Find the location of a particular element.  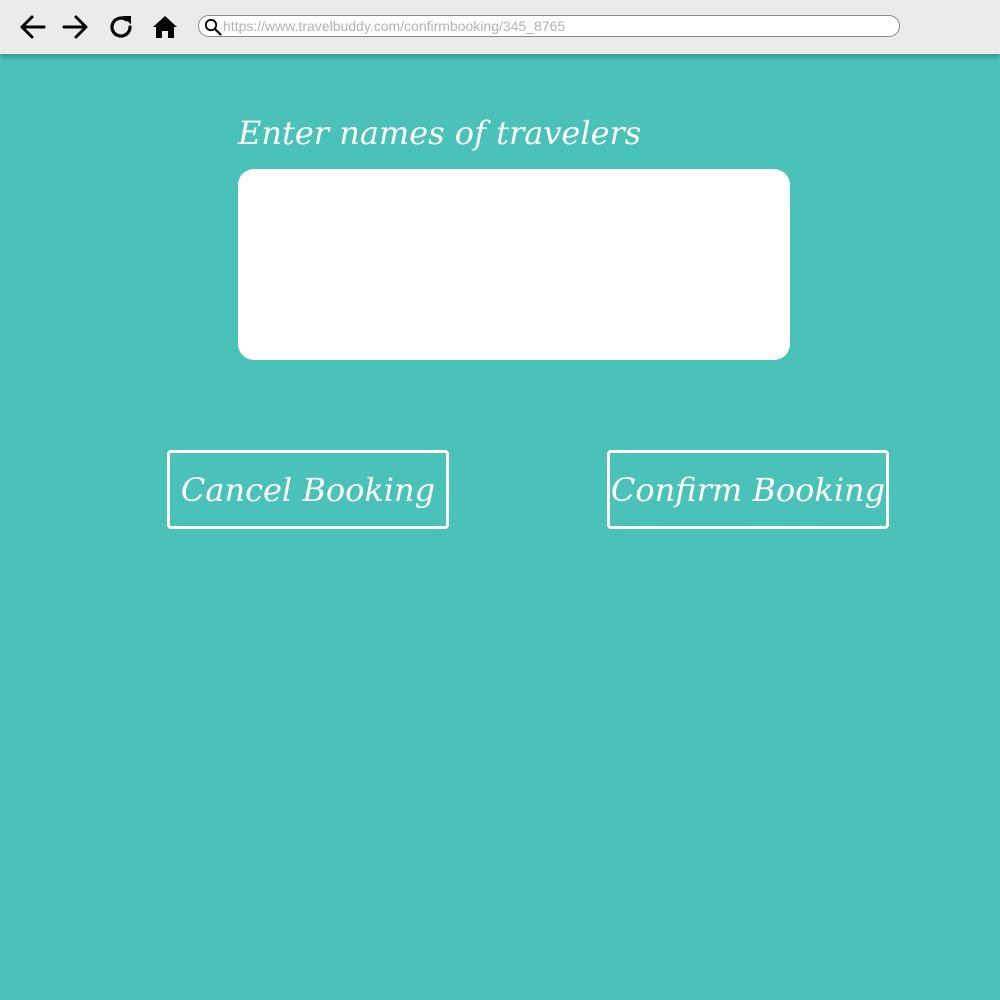

cancel-booking-button: Cancel Booking is located at coordinates (308, 489).